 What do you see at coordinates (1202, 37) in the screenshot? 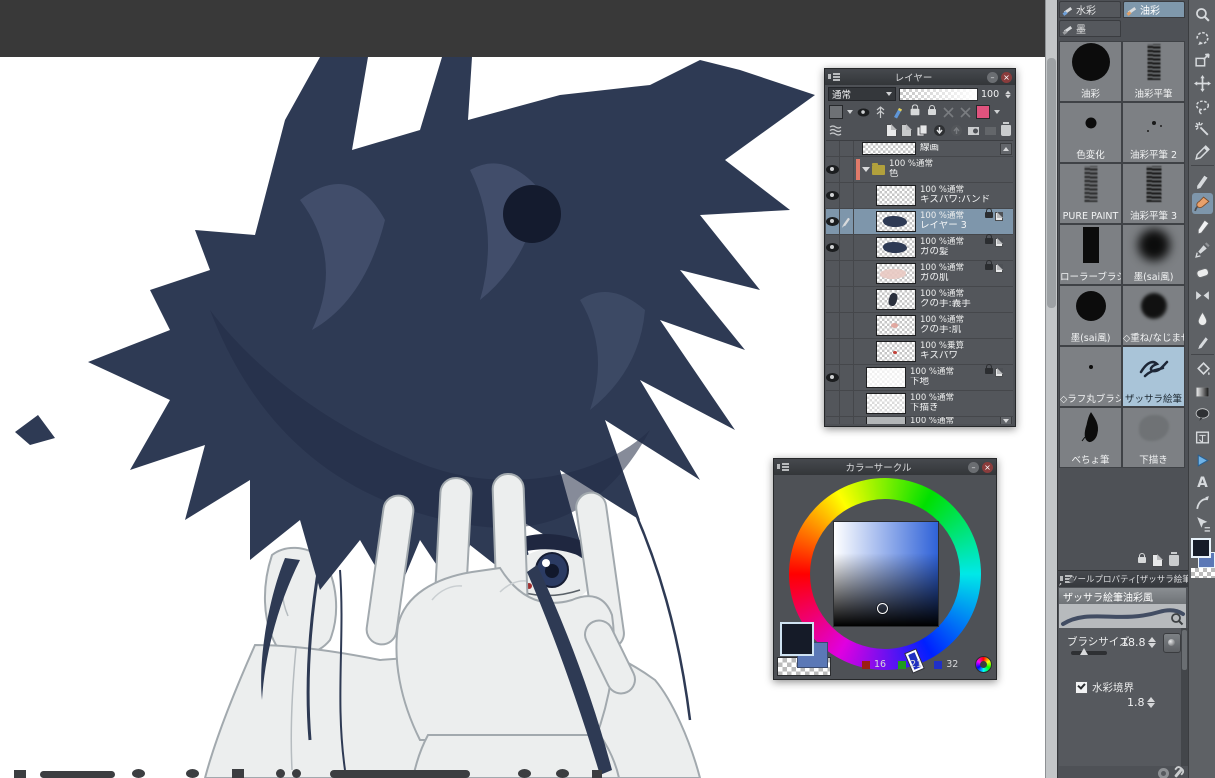
I see `rotate-tool-button` at bounding box center [1202, 37].